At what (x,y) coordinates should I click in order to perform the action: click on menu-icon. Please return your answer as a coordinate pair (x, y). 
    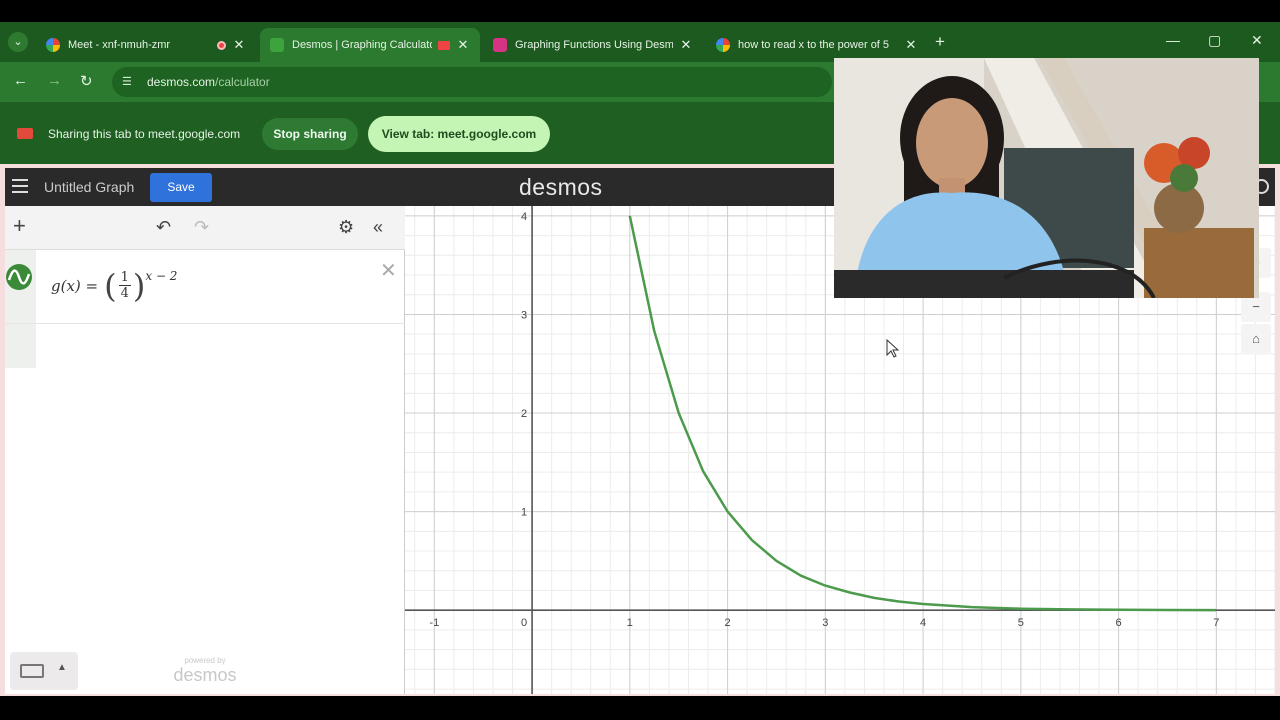
    Looking at the image, I should click on (20, 186).